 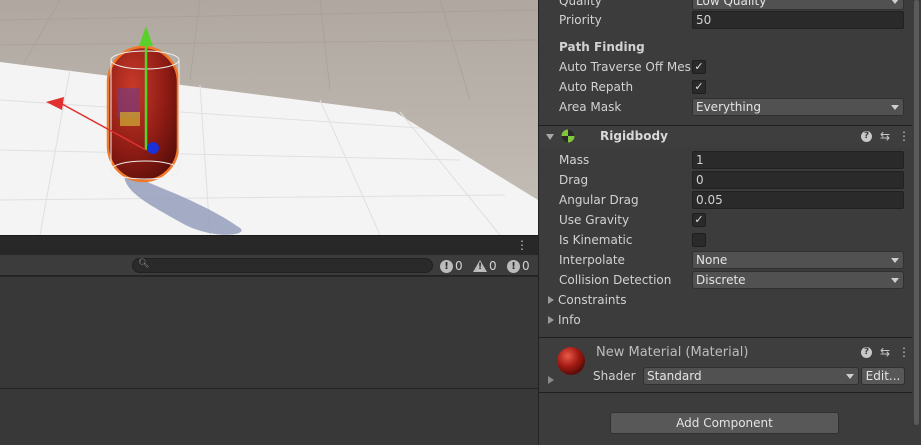 What do you see at coordinates (798, 160) in the screenshot?
I see `mass-field: 1` at bounding box center [798, 160].